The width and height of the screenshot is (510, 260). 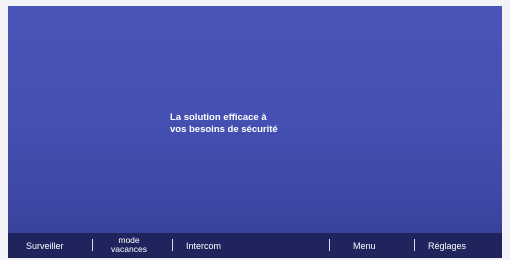 What do you see at coordinates (218, 117) in the screenshot?
I see `splash-line-1: La solution efficace à` at bounding box center [218, 117].